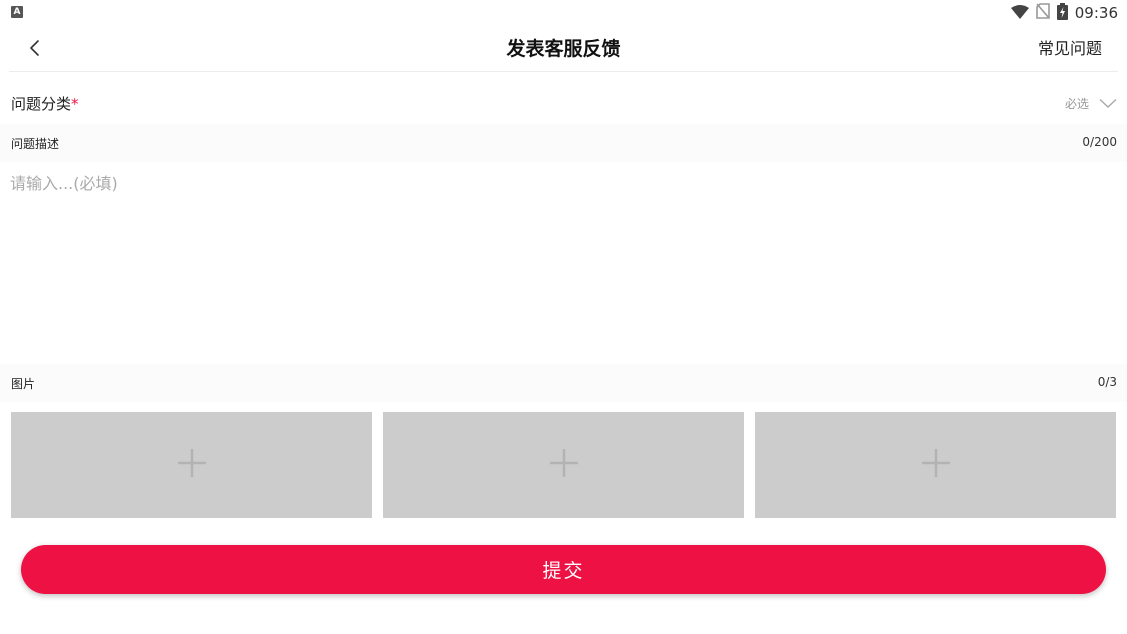  Describe the element at coordinates (1042, 13) in the screenshot. I see `no-sim-icon` at that location.